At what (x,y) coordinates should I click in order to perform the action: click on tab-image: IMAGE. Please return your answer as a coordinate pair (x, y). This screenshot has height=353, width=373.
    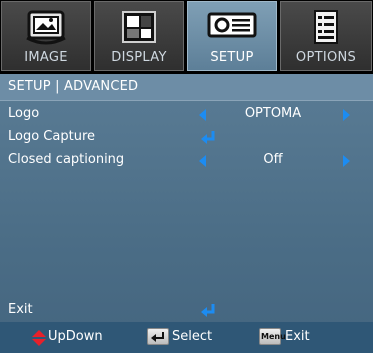
    Looking at the image, I should click on (46, 36).